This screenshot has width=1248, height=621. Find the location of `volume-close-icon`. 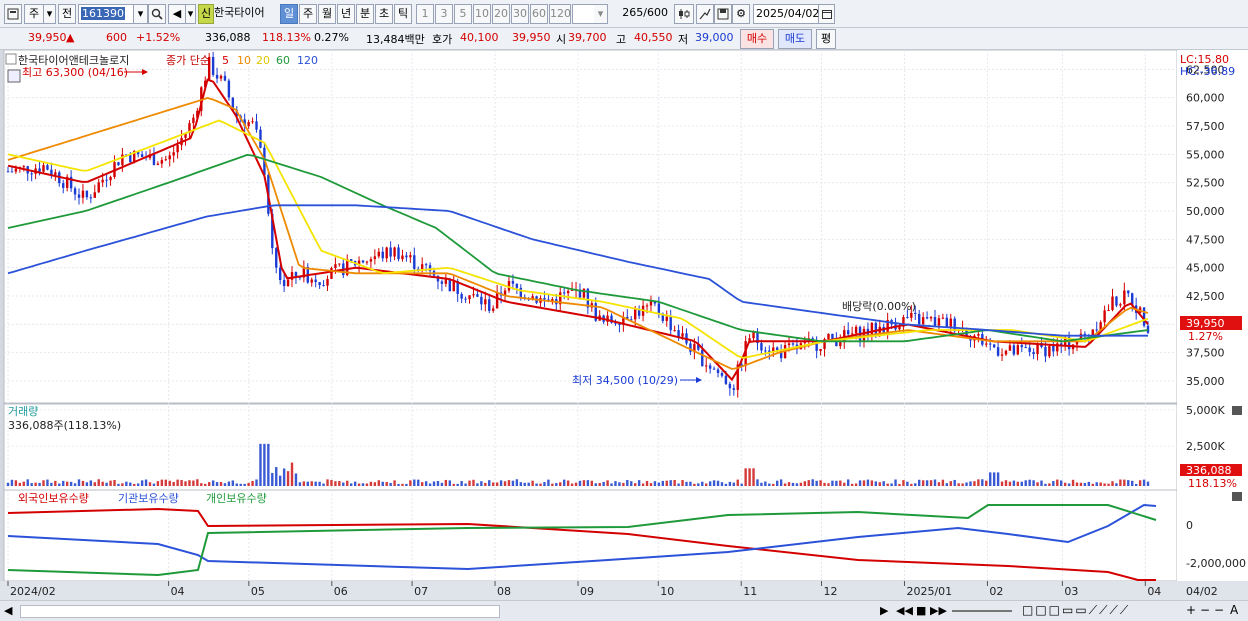

volume-close-icon is located at coordinates (1237, 410).